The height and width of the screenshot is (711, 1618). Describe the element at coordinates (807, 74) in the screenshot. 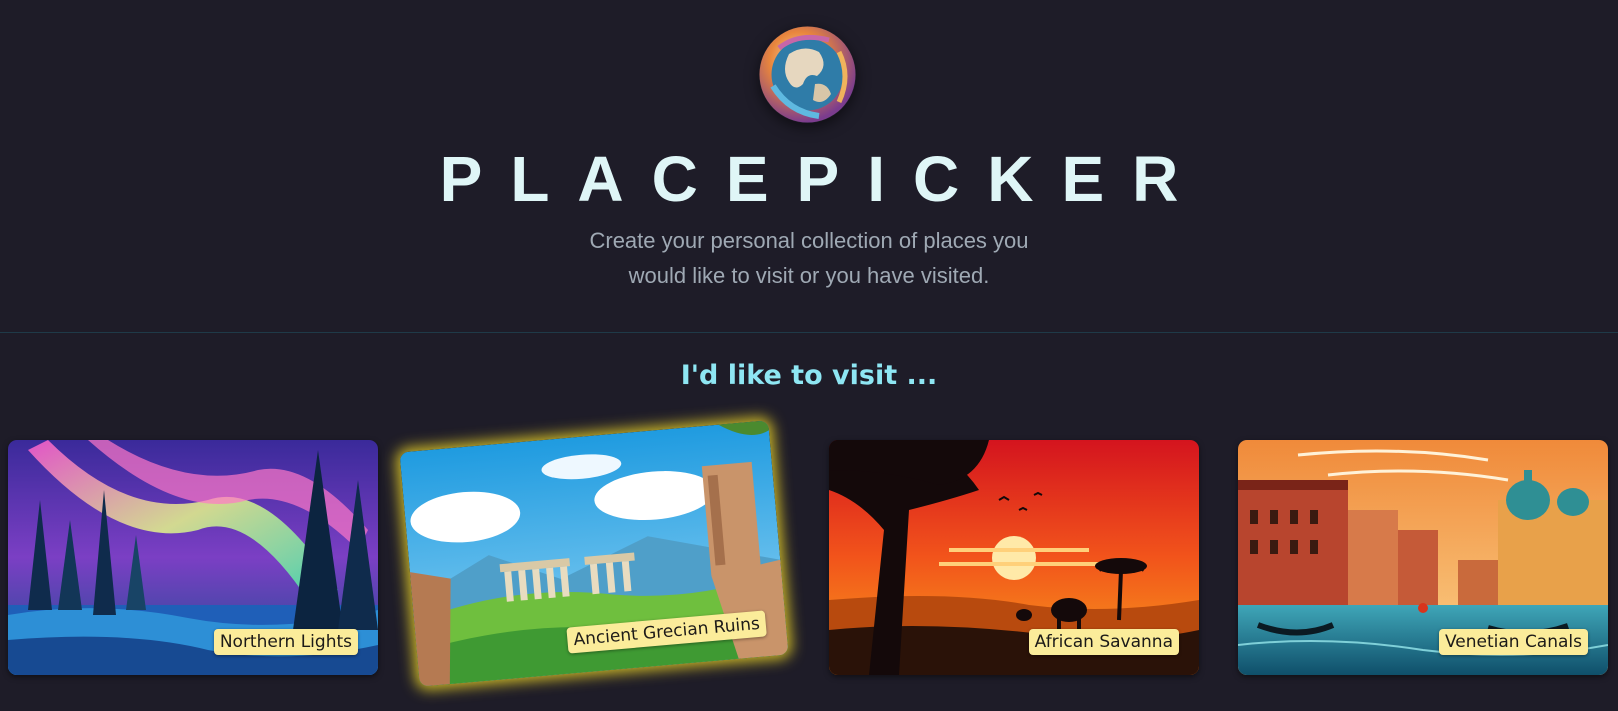

I see `globe-logo-icon` at that location.